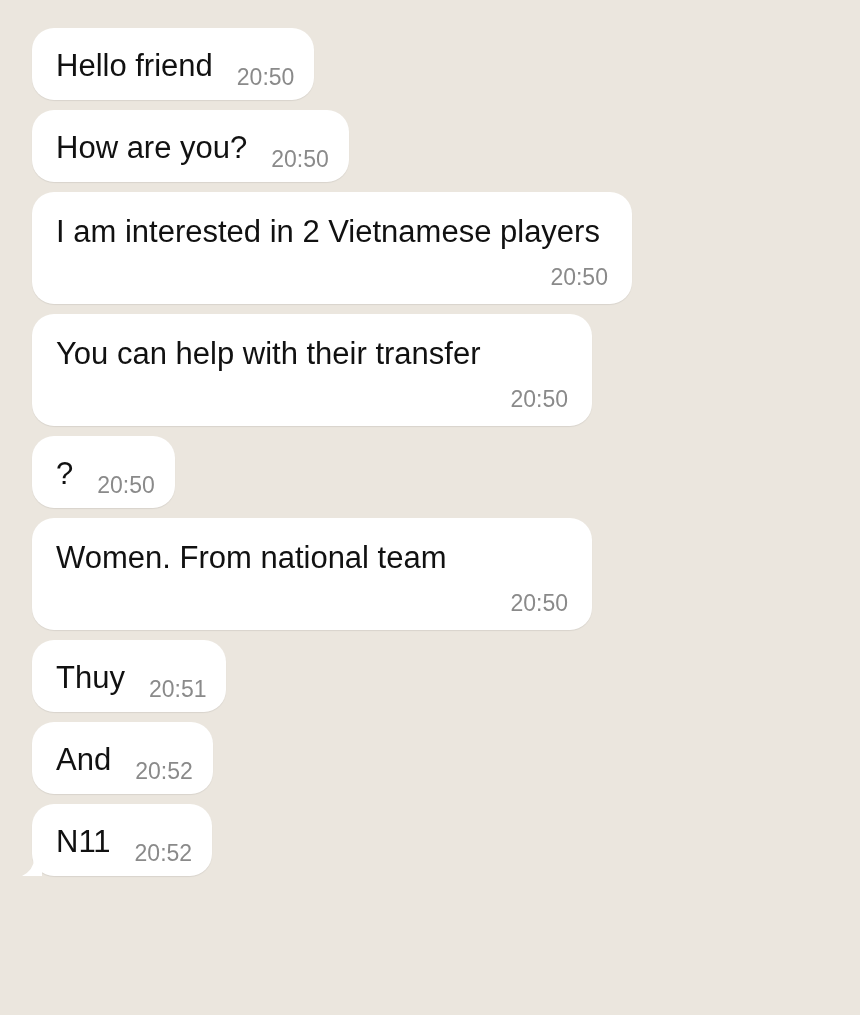 This screenshot has width=860, height=1015. I want to click on message-time: 20:51, so click(177, 689).